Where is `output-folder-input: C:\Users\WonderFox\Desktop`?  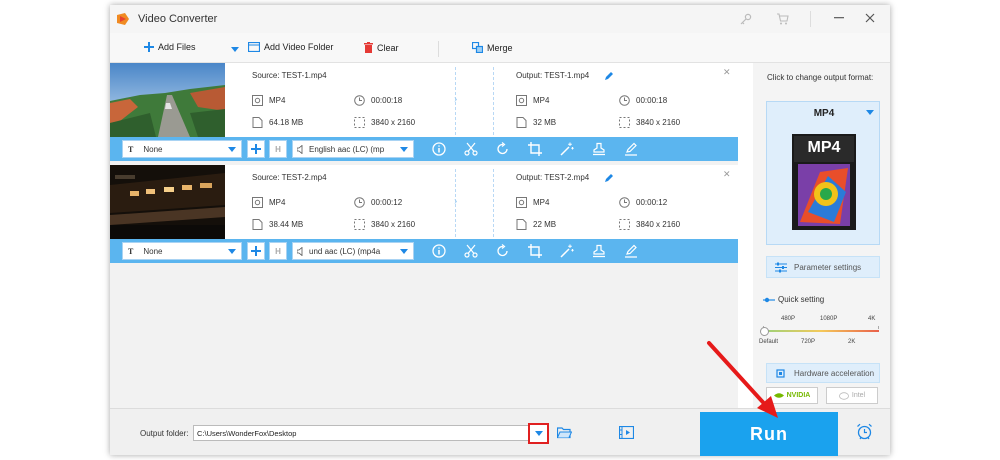 output-folder-input: C:\Users\WonderFox\Desktop is located at coordinates (370, 433).